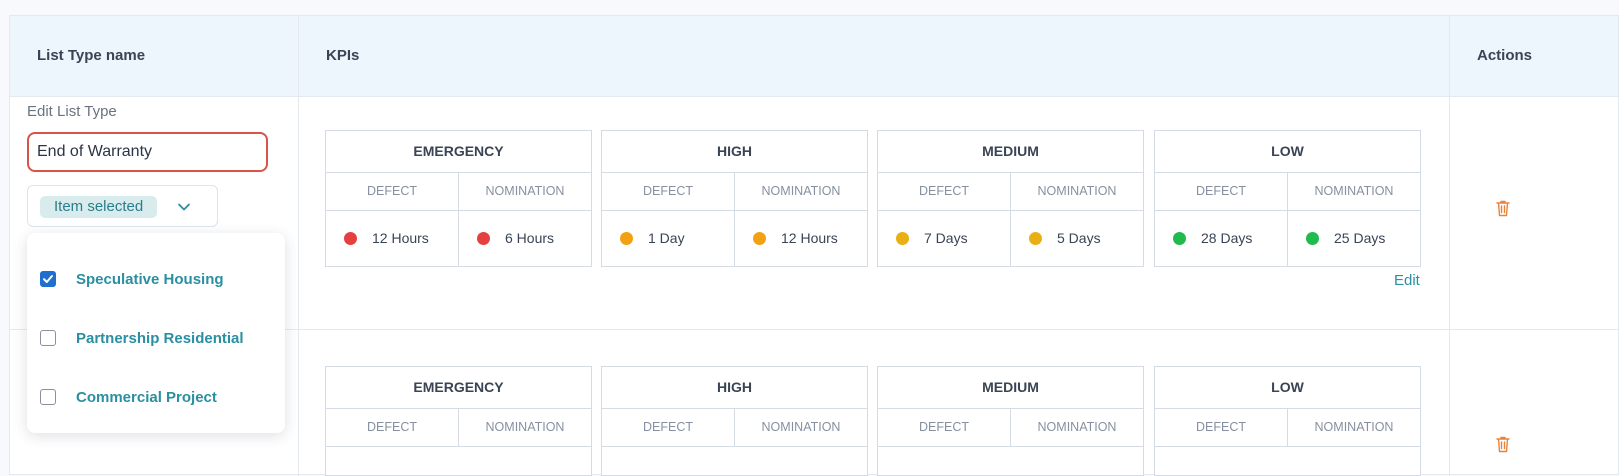  I want to click on check-icon, so click(48, 279).